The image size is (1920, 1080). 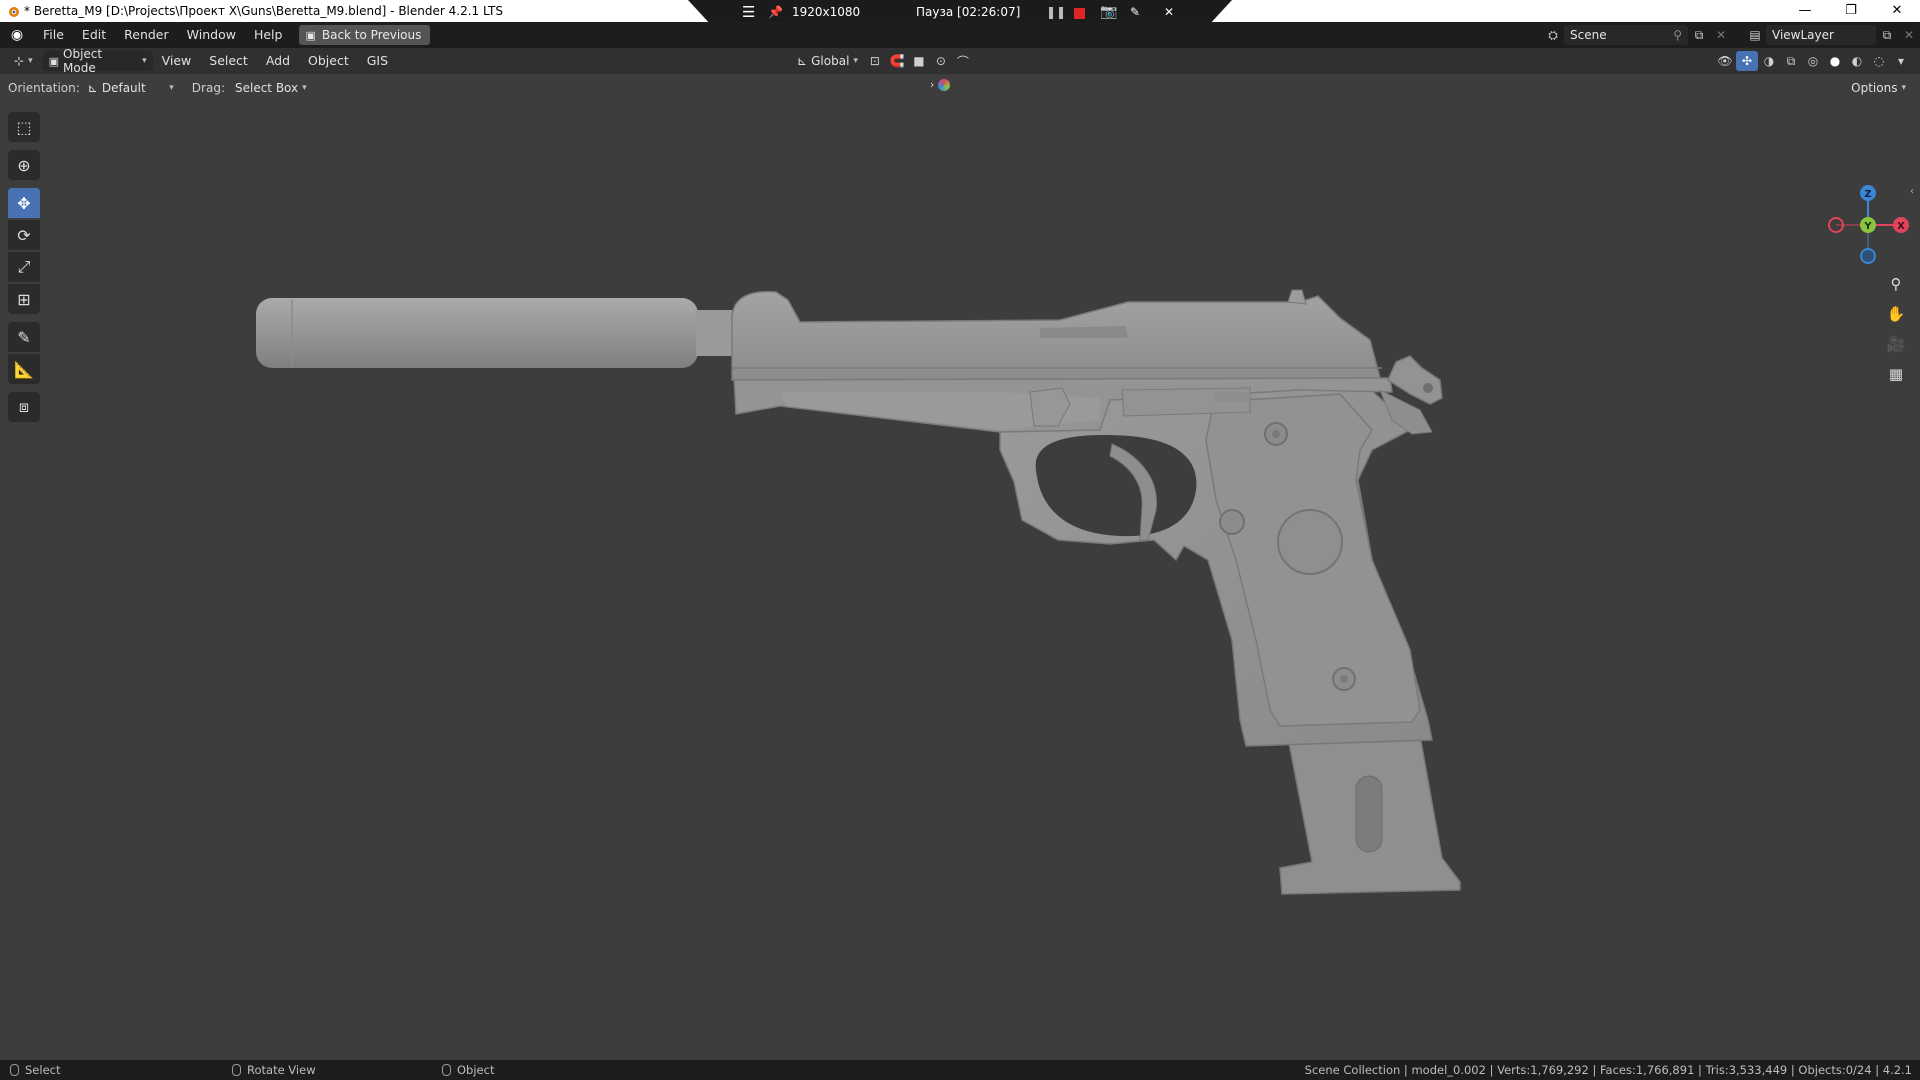 I want to click on options-dropdown: Options ▾, so click(x=1878, y=88).